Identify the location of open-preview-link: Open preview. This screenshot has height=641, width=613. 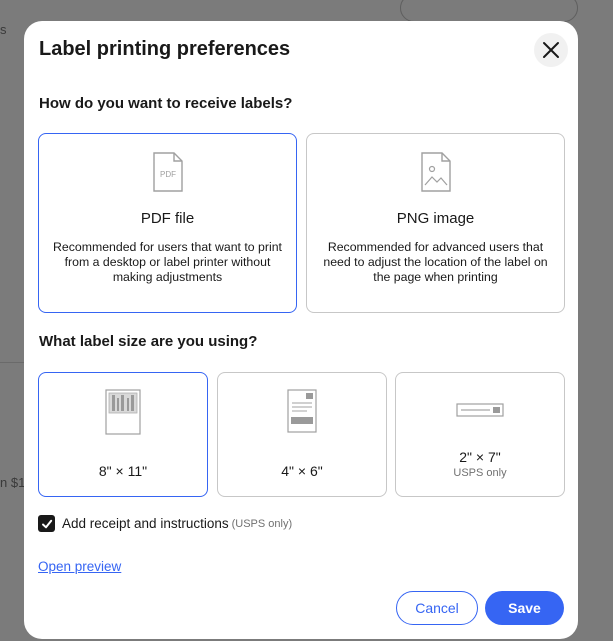
(79, 566).